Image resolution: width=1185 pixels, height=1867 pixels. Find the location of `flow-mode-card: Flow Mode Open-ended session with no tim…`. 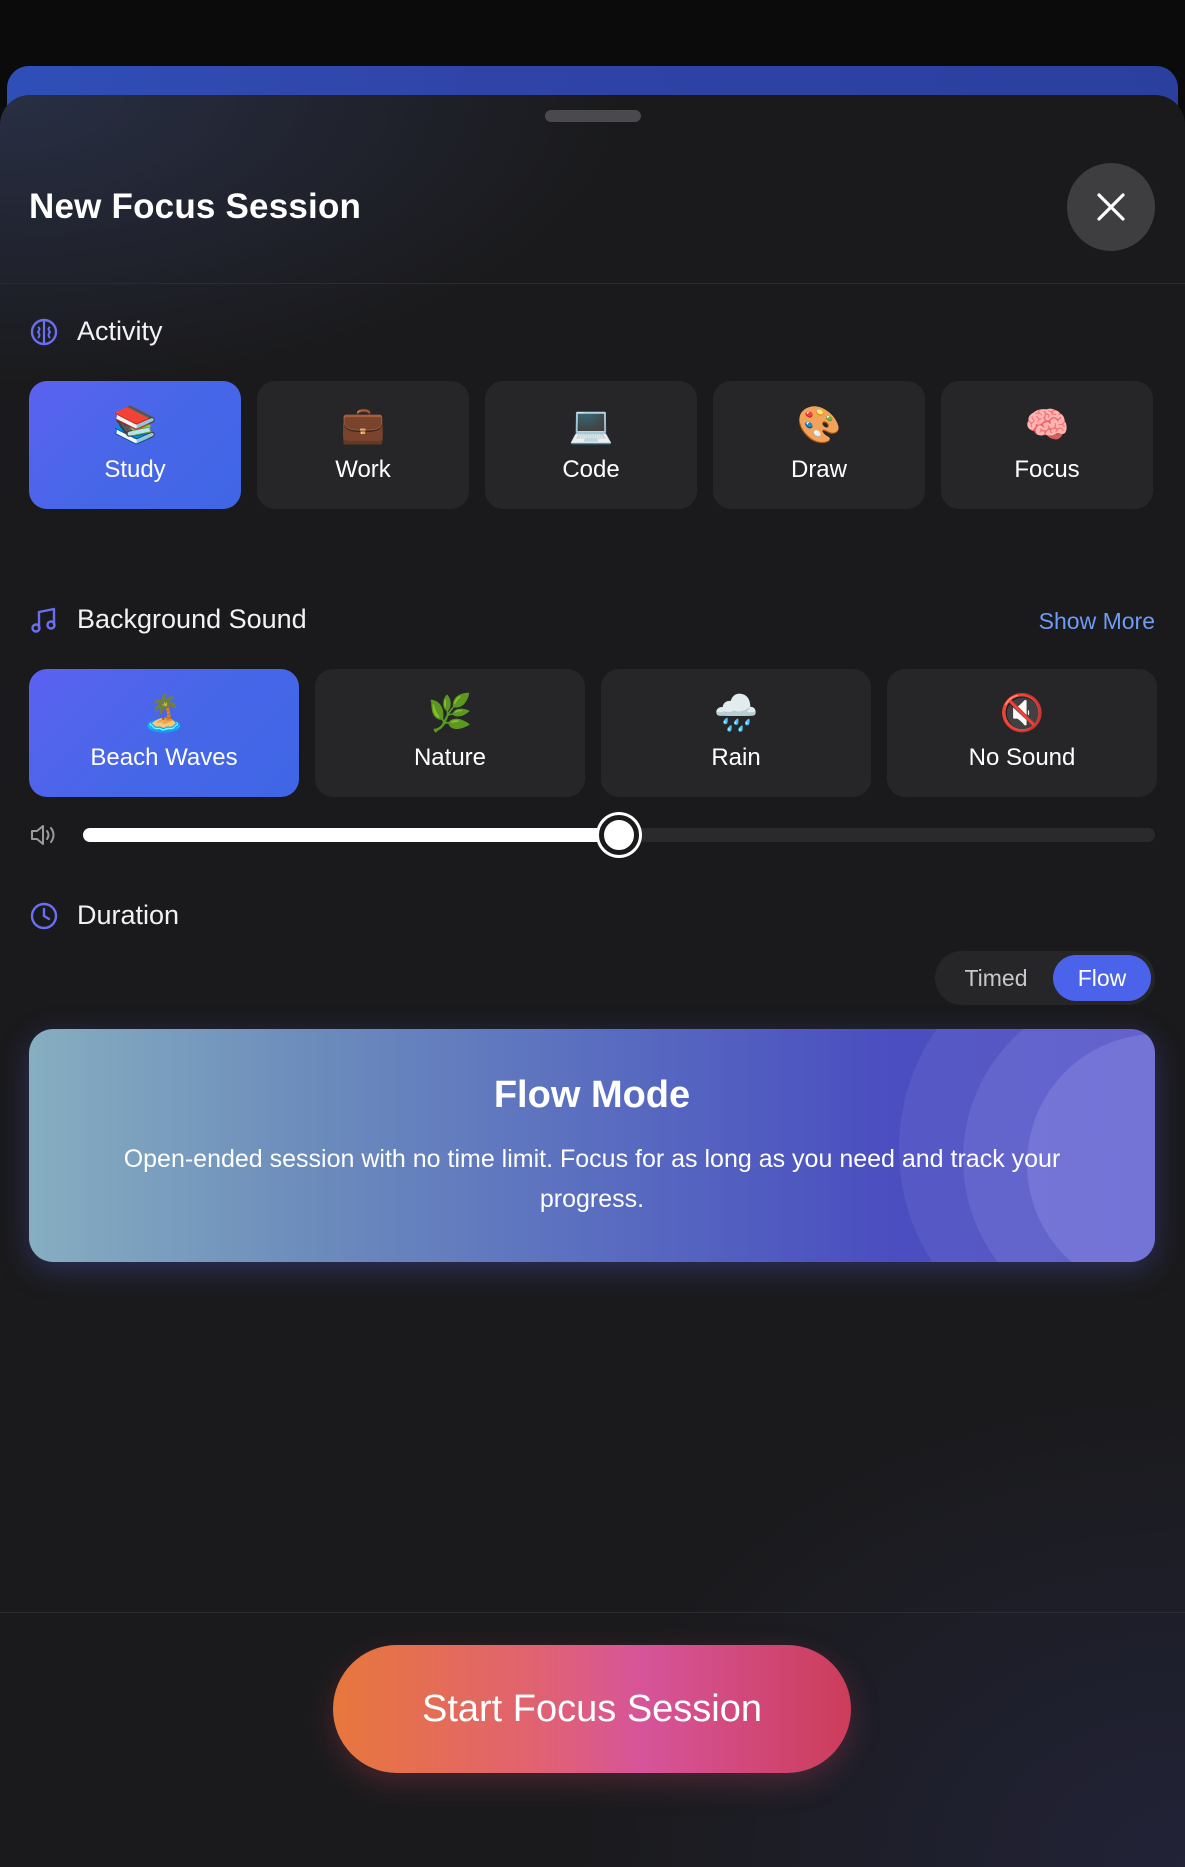

flow-mode-card: Flow Mode Open-ended session with no tim… is located at coordinates (592, 1145).